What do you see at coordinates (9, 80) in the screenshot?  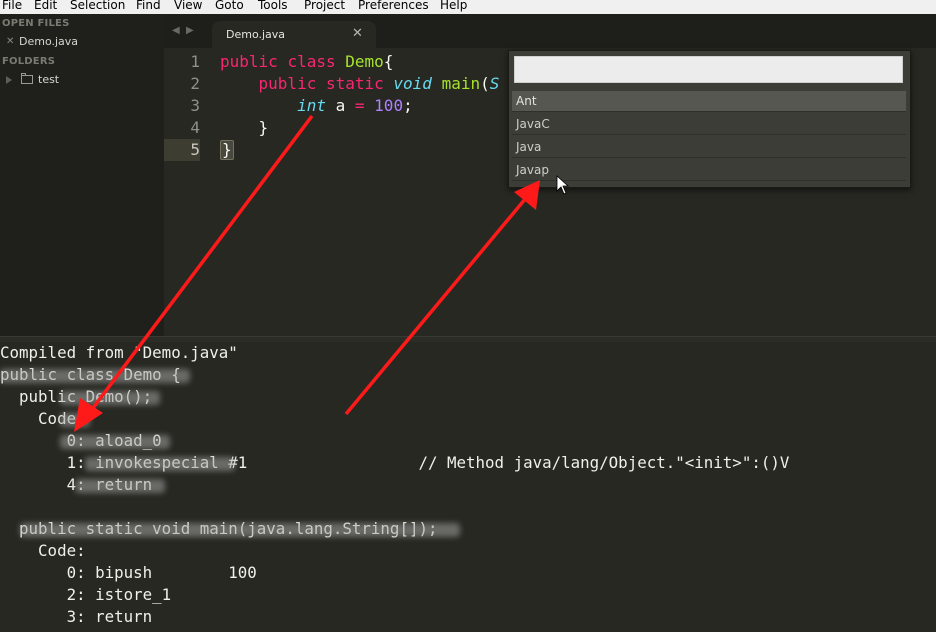 I see `expand-arrow-icon` at bounding box center [9, 80].